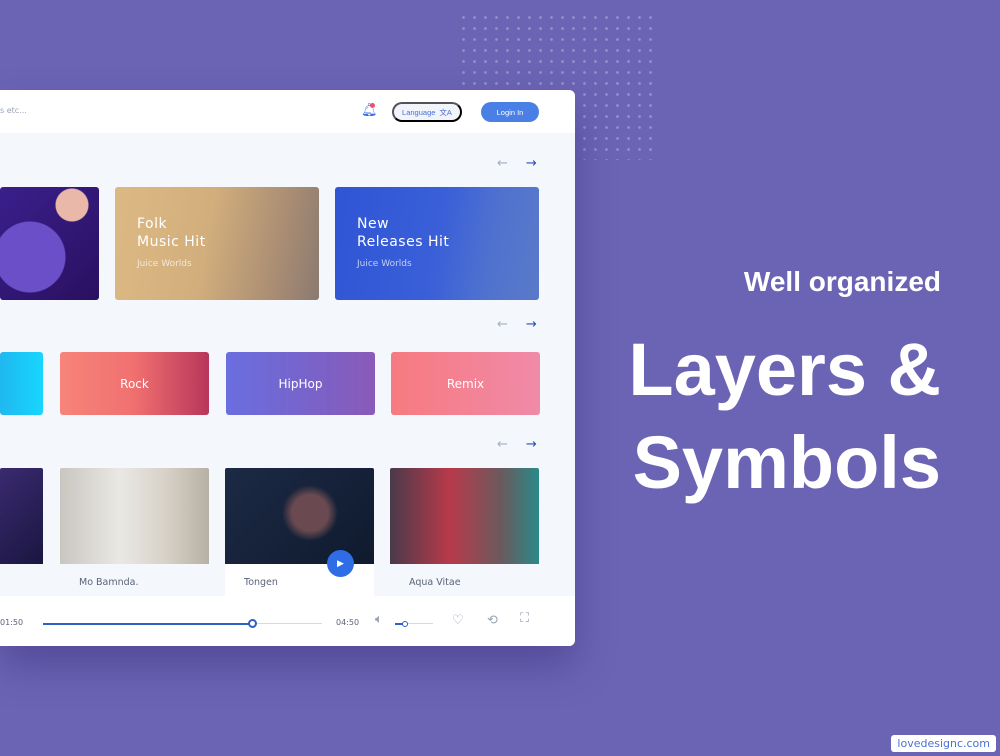 The height and width of the screenshot is (756, 1000). What do you see at coordinates (369, 111) in the screenshot?
I see `bell-icon: 🔔︎` at bounding box center [369, 111].